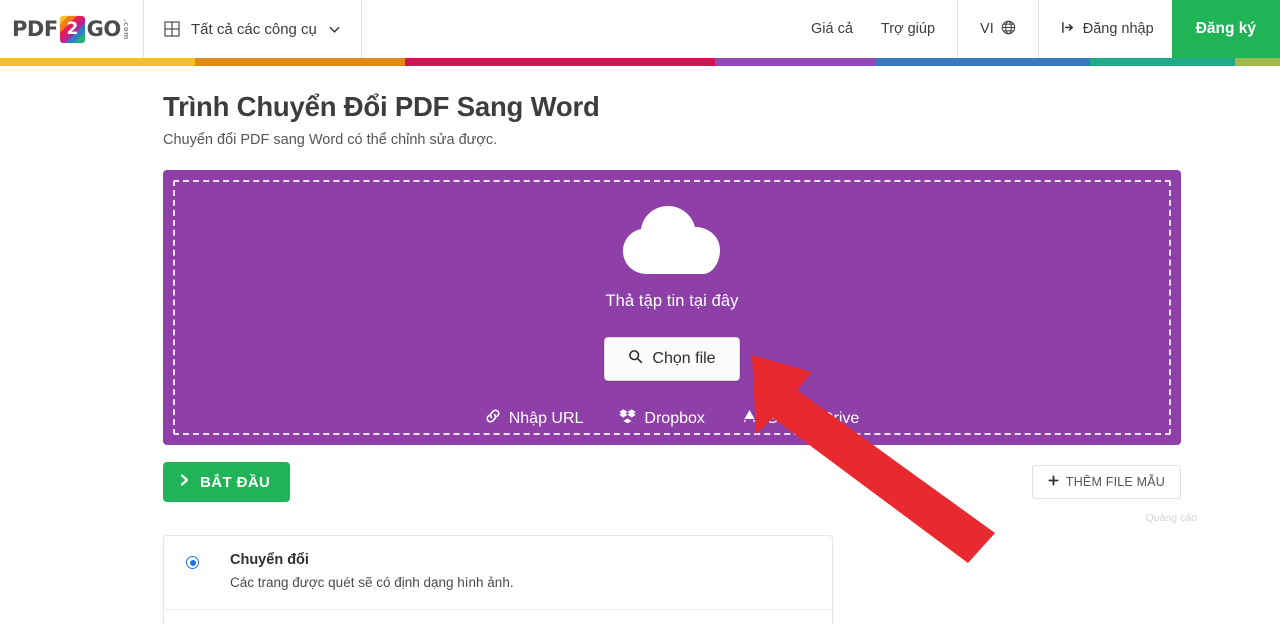 This screenshot has height=624, width=1280. I want to click on source-google-drive: Google Drive, so click(800, 418).